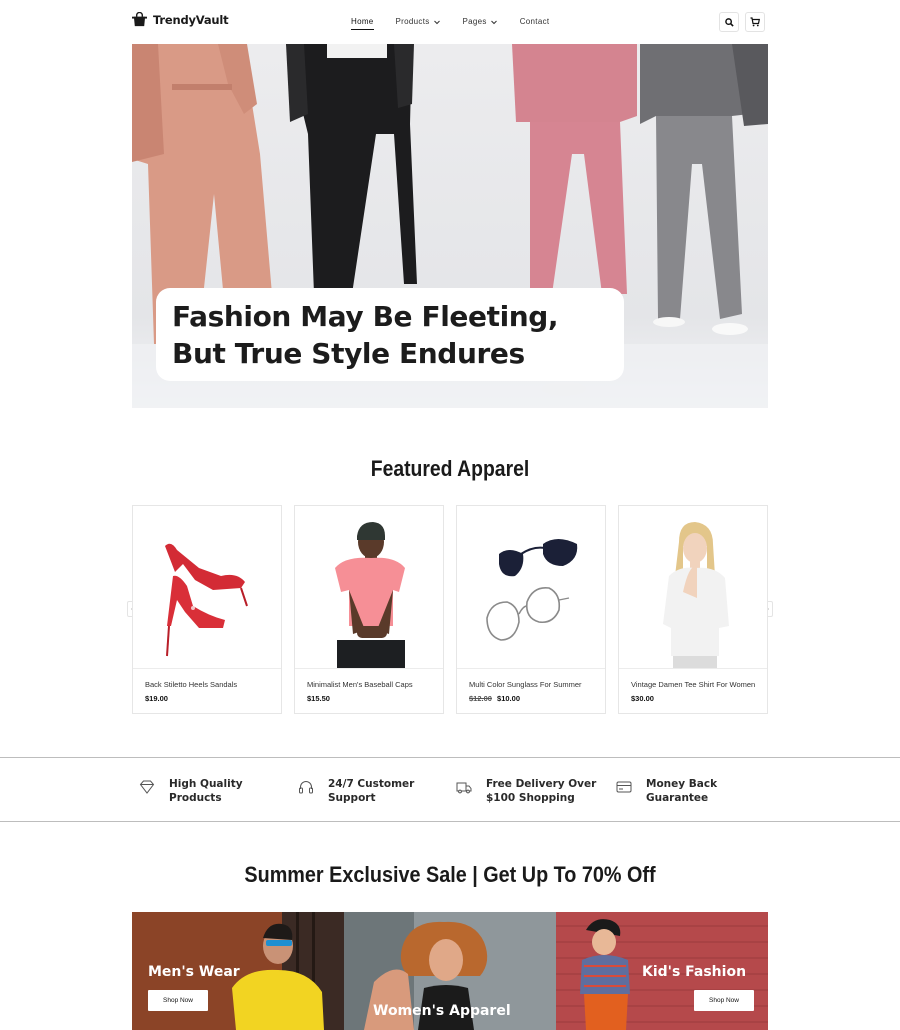 The image size is (900, 1030). I want to click on product-name: Minimalist Men's Baseball Caps, so click(360, 684).